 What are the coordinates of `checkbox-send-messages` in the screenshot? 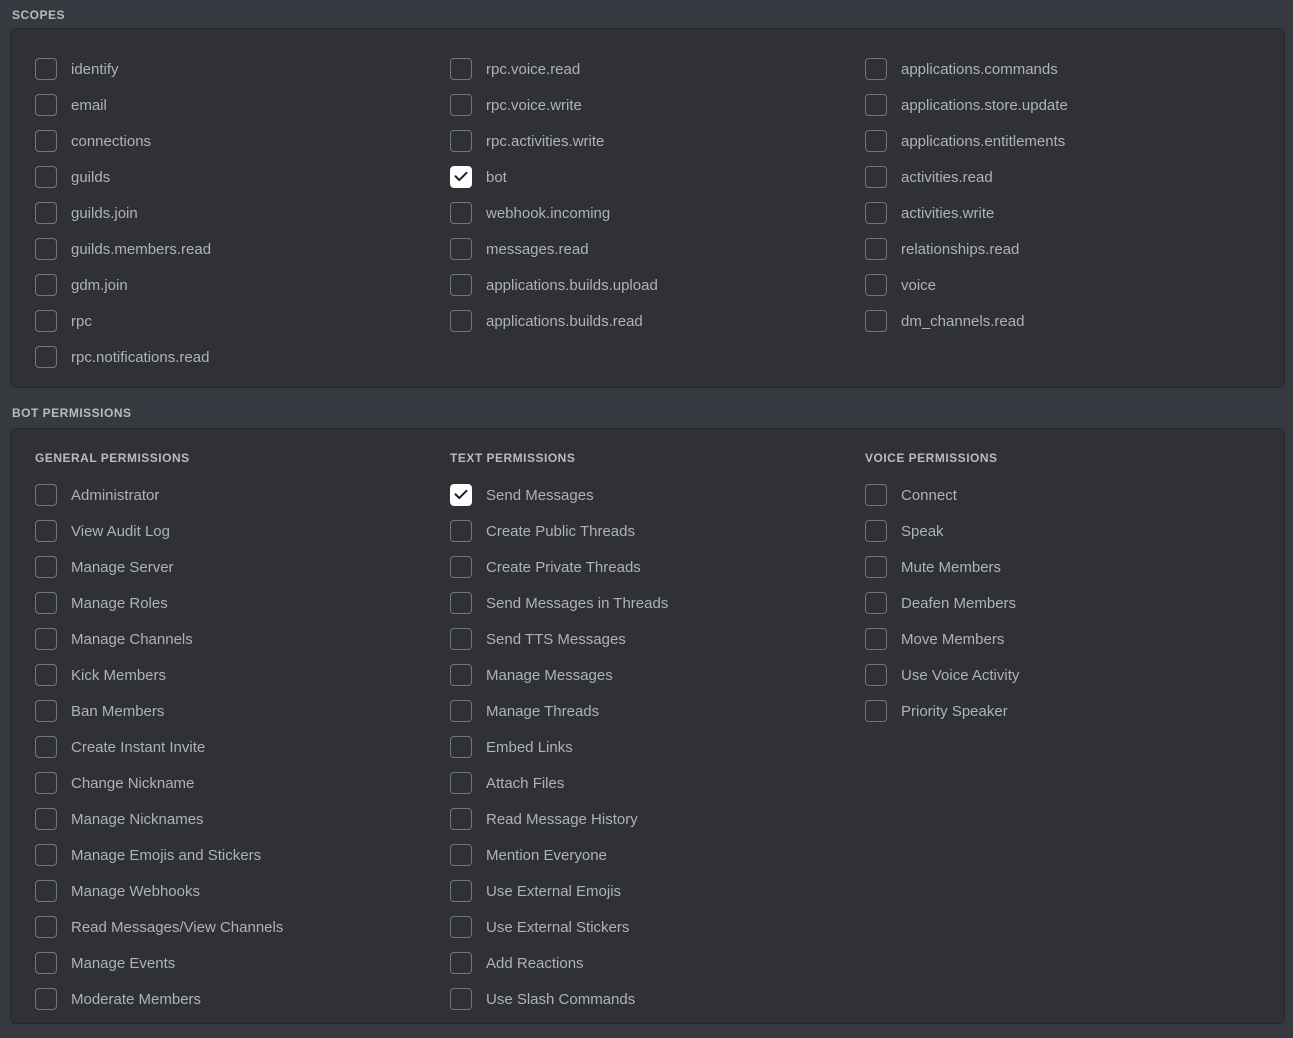 It's located at (461, 495).